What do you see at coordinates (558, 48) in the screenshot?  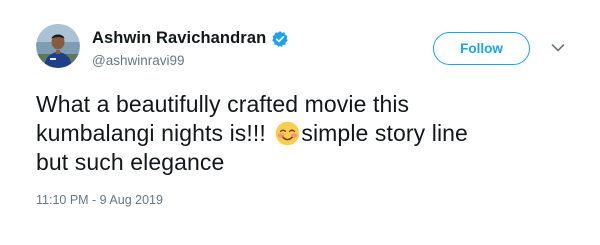 I see `chevron-down-icon` at bounding box center [558, 48].